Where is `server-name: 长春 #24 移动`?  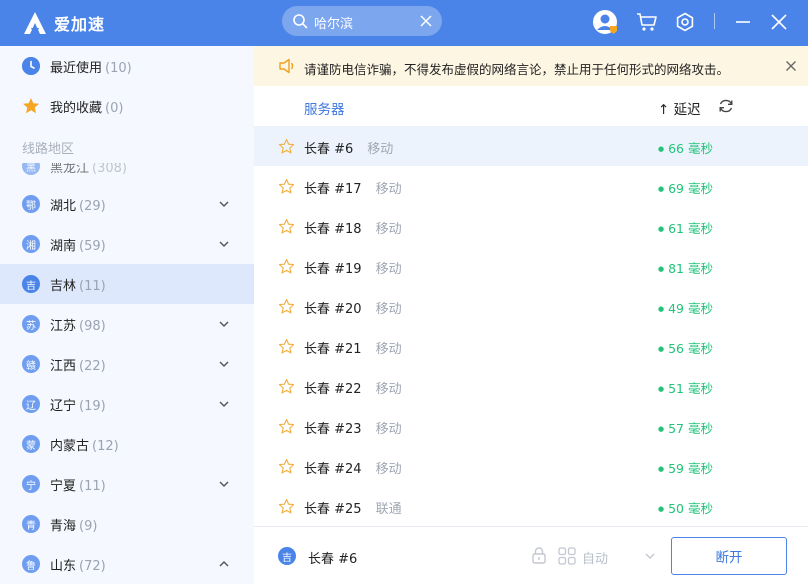
server-name: 长春 #24 移动 is located at coordinates (353, 469).